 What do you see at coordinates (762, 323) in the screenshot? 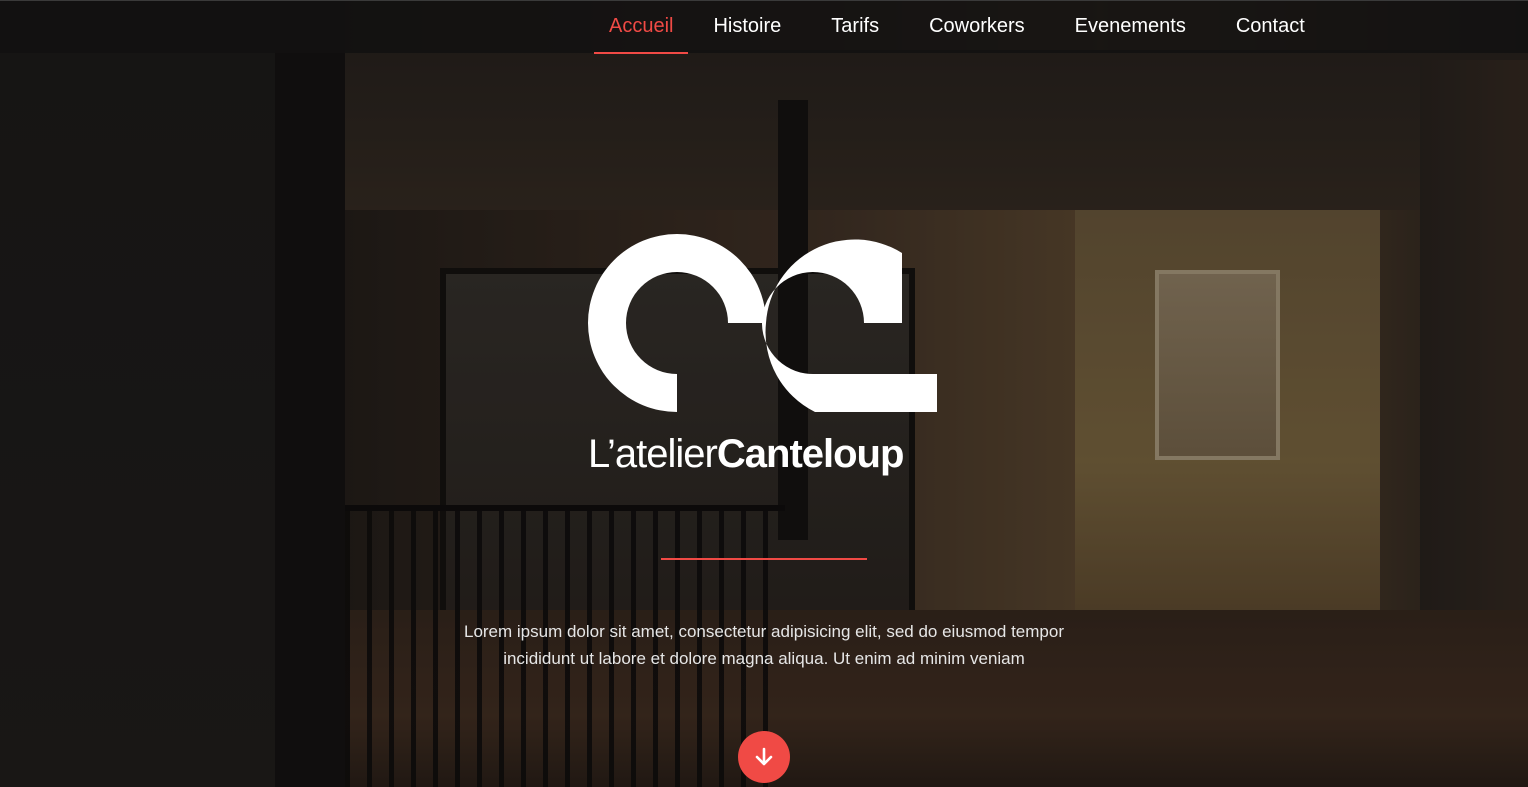
I see `brand-logo-icon` at bounding box center [762, 323].